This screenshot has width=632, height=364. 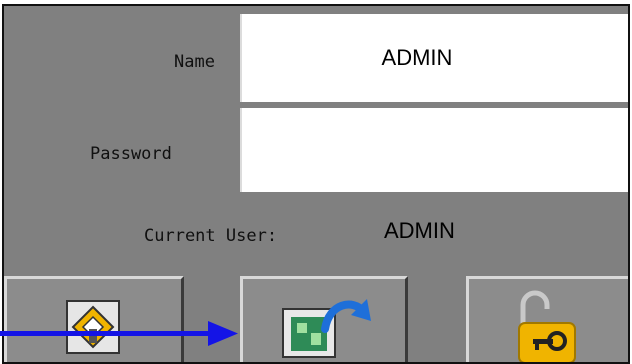 What do you see at coordinates (211, 236) in the screenshot?
I see `current-user-label: Current User:` at bounding box center [211, 236].